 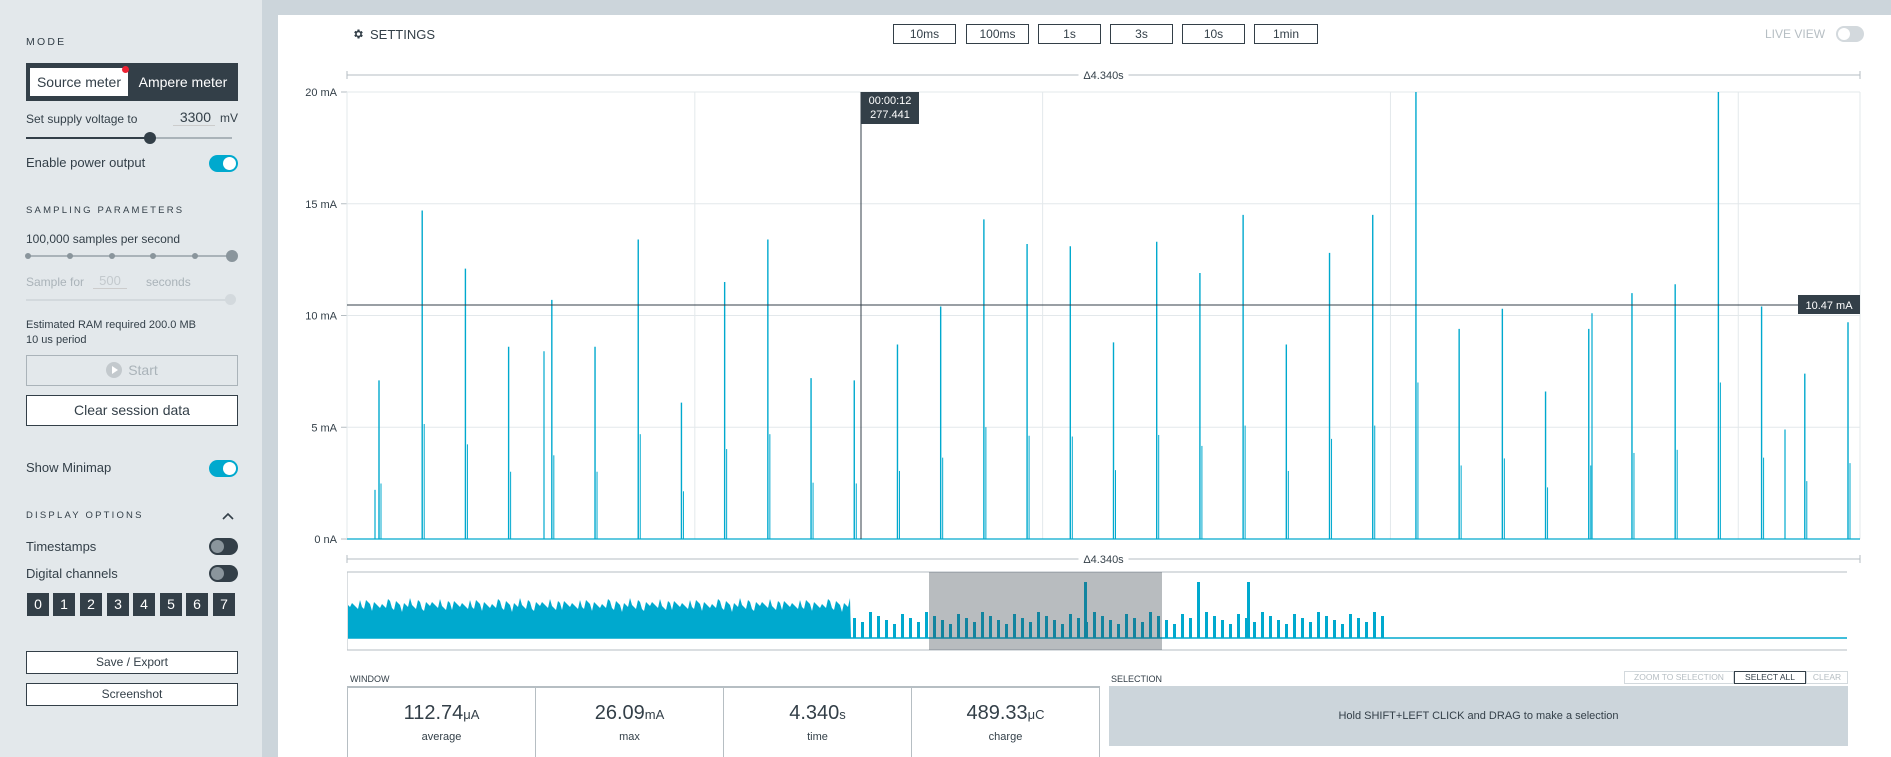 I want to click on time-100ms-button: 100ms, so click(x=997, y=34).